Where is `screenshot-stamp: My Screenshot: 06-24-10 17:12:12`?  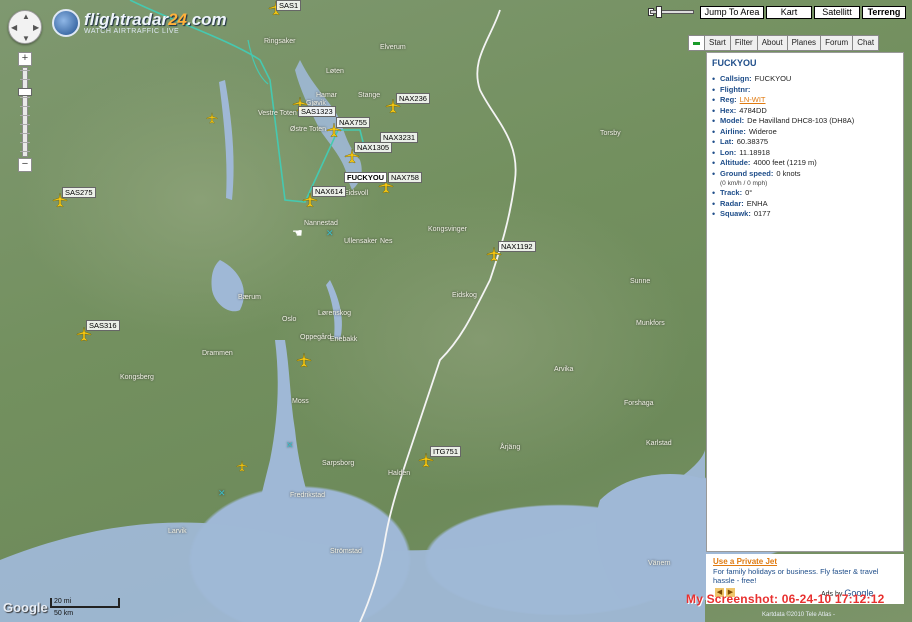
screenshot-stamp: My Screenshot: 06-24-10 17:12:12 is located at coordinates (785, 599).